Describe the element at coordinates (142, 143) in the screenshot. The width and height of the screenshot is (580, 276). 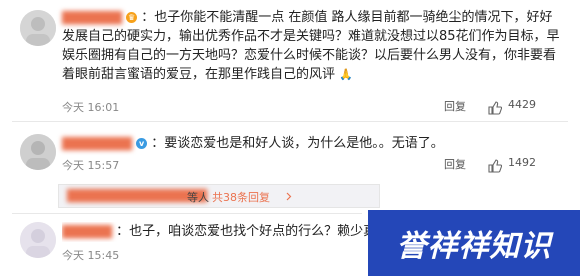
I see `verified-badge-icon: v` at that location.